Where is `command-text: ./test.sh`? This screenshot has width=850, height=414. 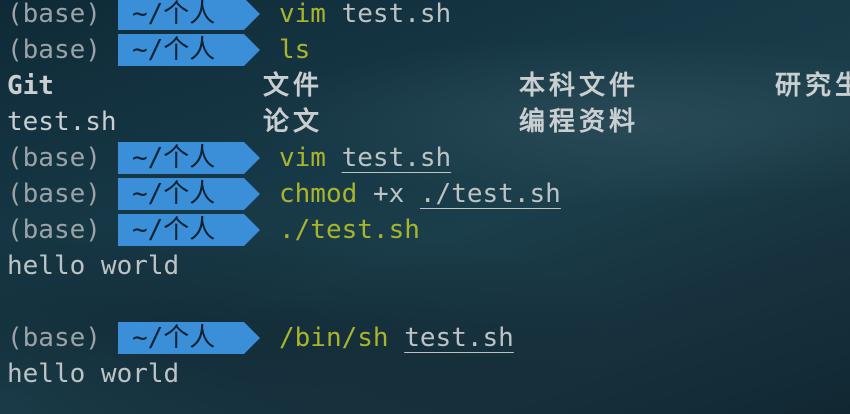
command-text: ./test.sh is located at coordinates (349, 230).